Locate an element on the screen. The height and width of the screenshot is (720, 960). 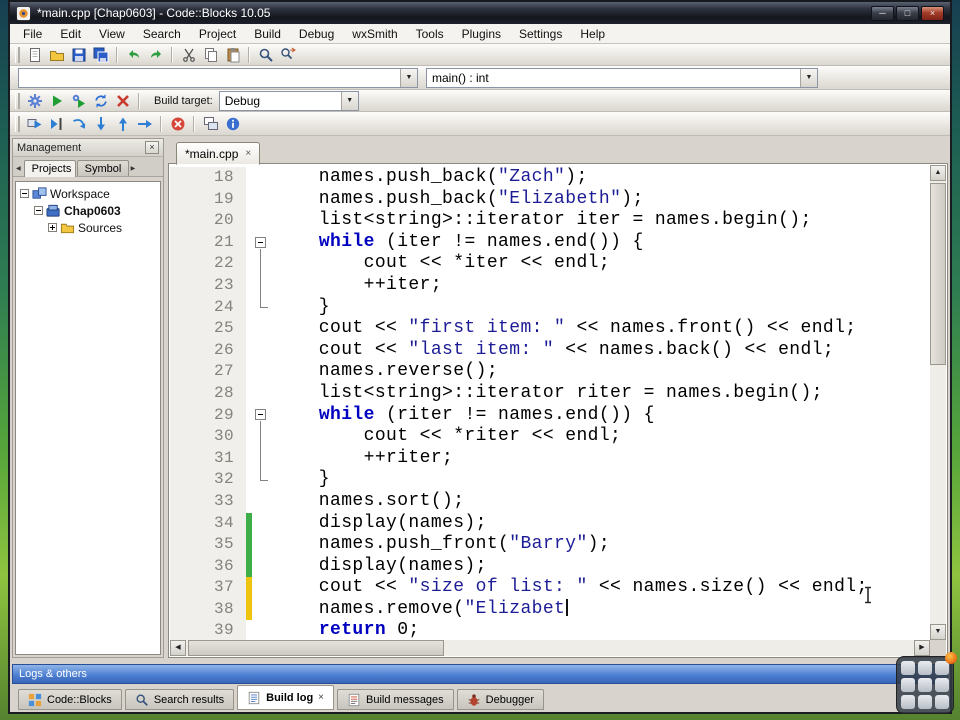
close-button: × is located at coordinates (932, 13).